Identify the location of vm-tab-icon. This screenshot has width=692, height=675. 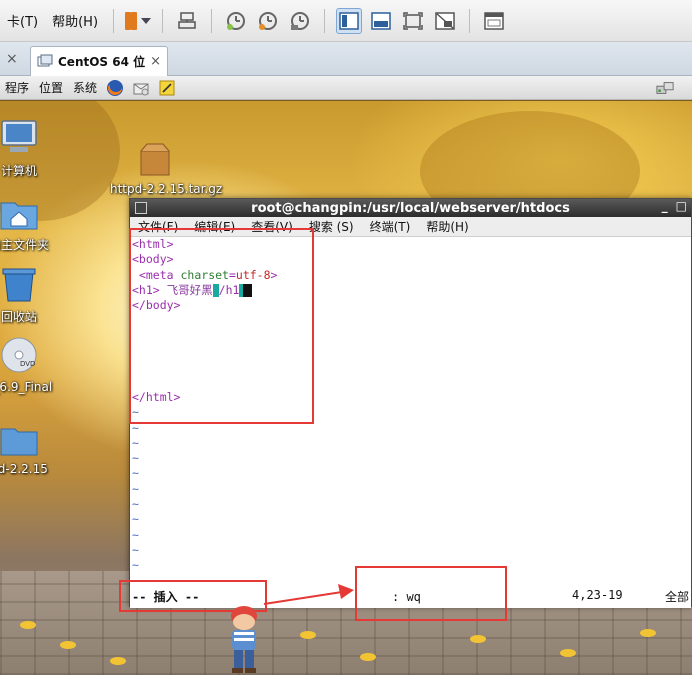
(45, 60).